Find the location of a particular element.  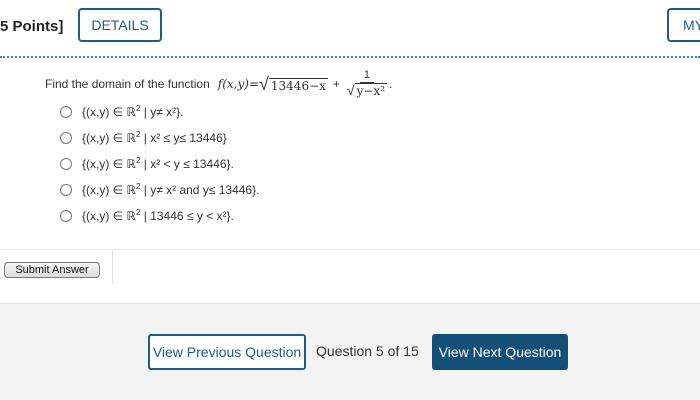

function-lhs: f(x,y)= is located at coordinates (238, 84).